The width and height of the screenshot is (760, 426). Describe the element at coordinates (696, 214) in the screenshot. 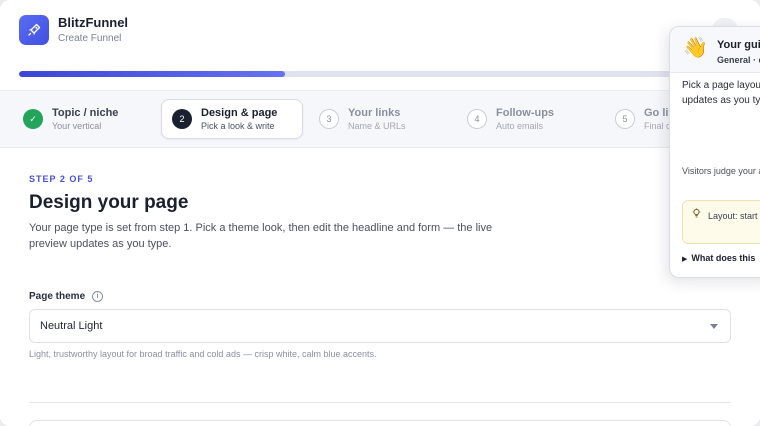

I see `lightbulb-icon` at that location.